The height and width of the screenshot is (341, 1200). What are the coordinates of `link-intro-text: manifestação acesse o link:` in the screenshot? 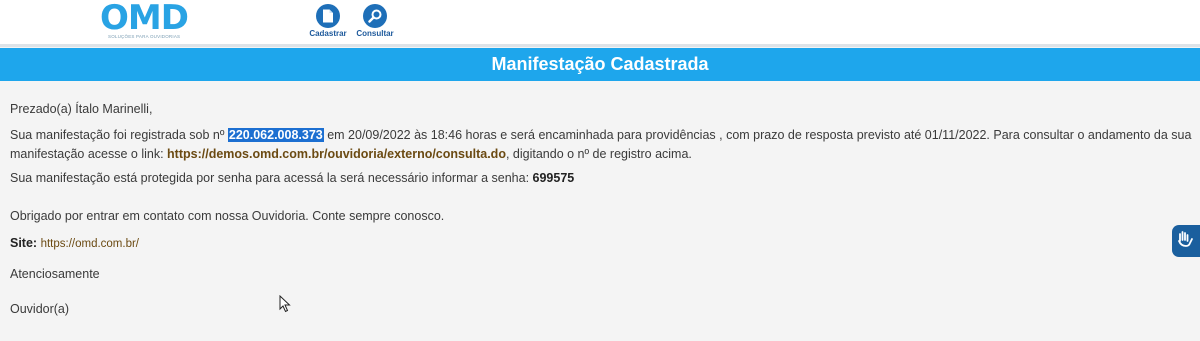 It's located at (89, 154).